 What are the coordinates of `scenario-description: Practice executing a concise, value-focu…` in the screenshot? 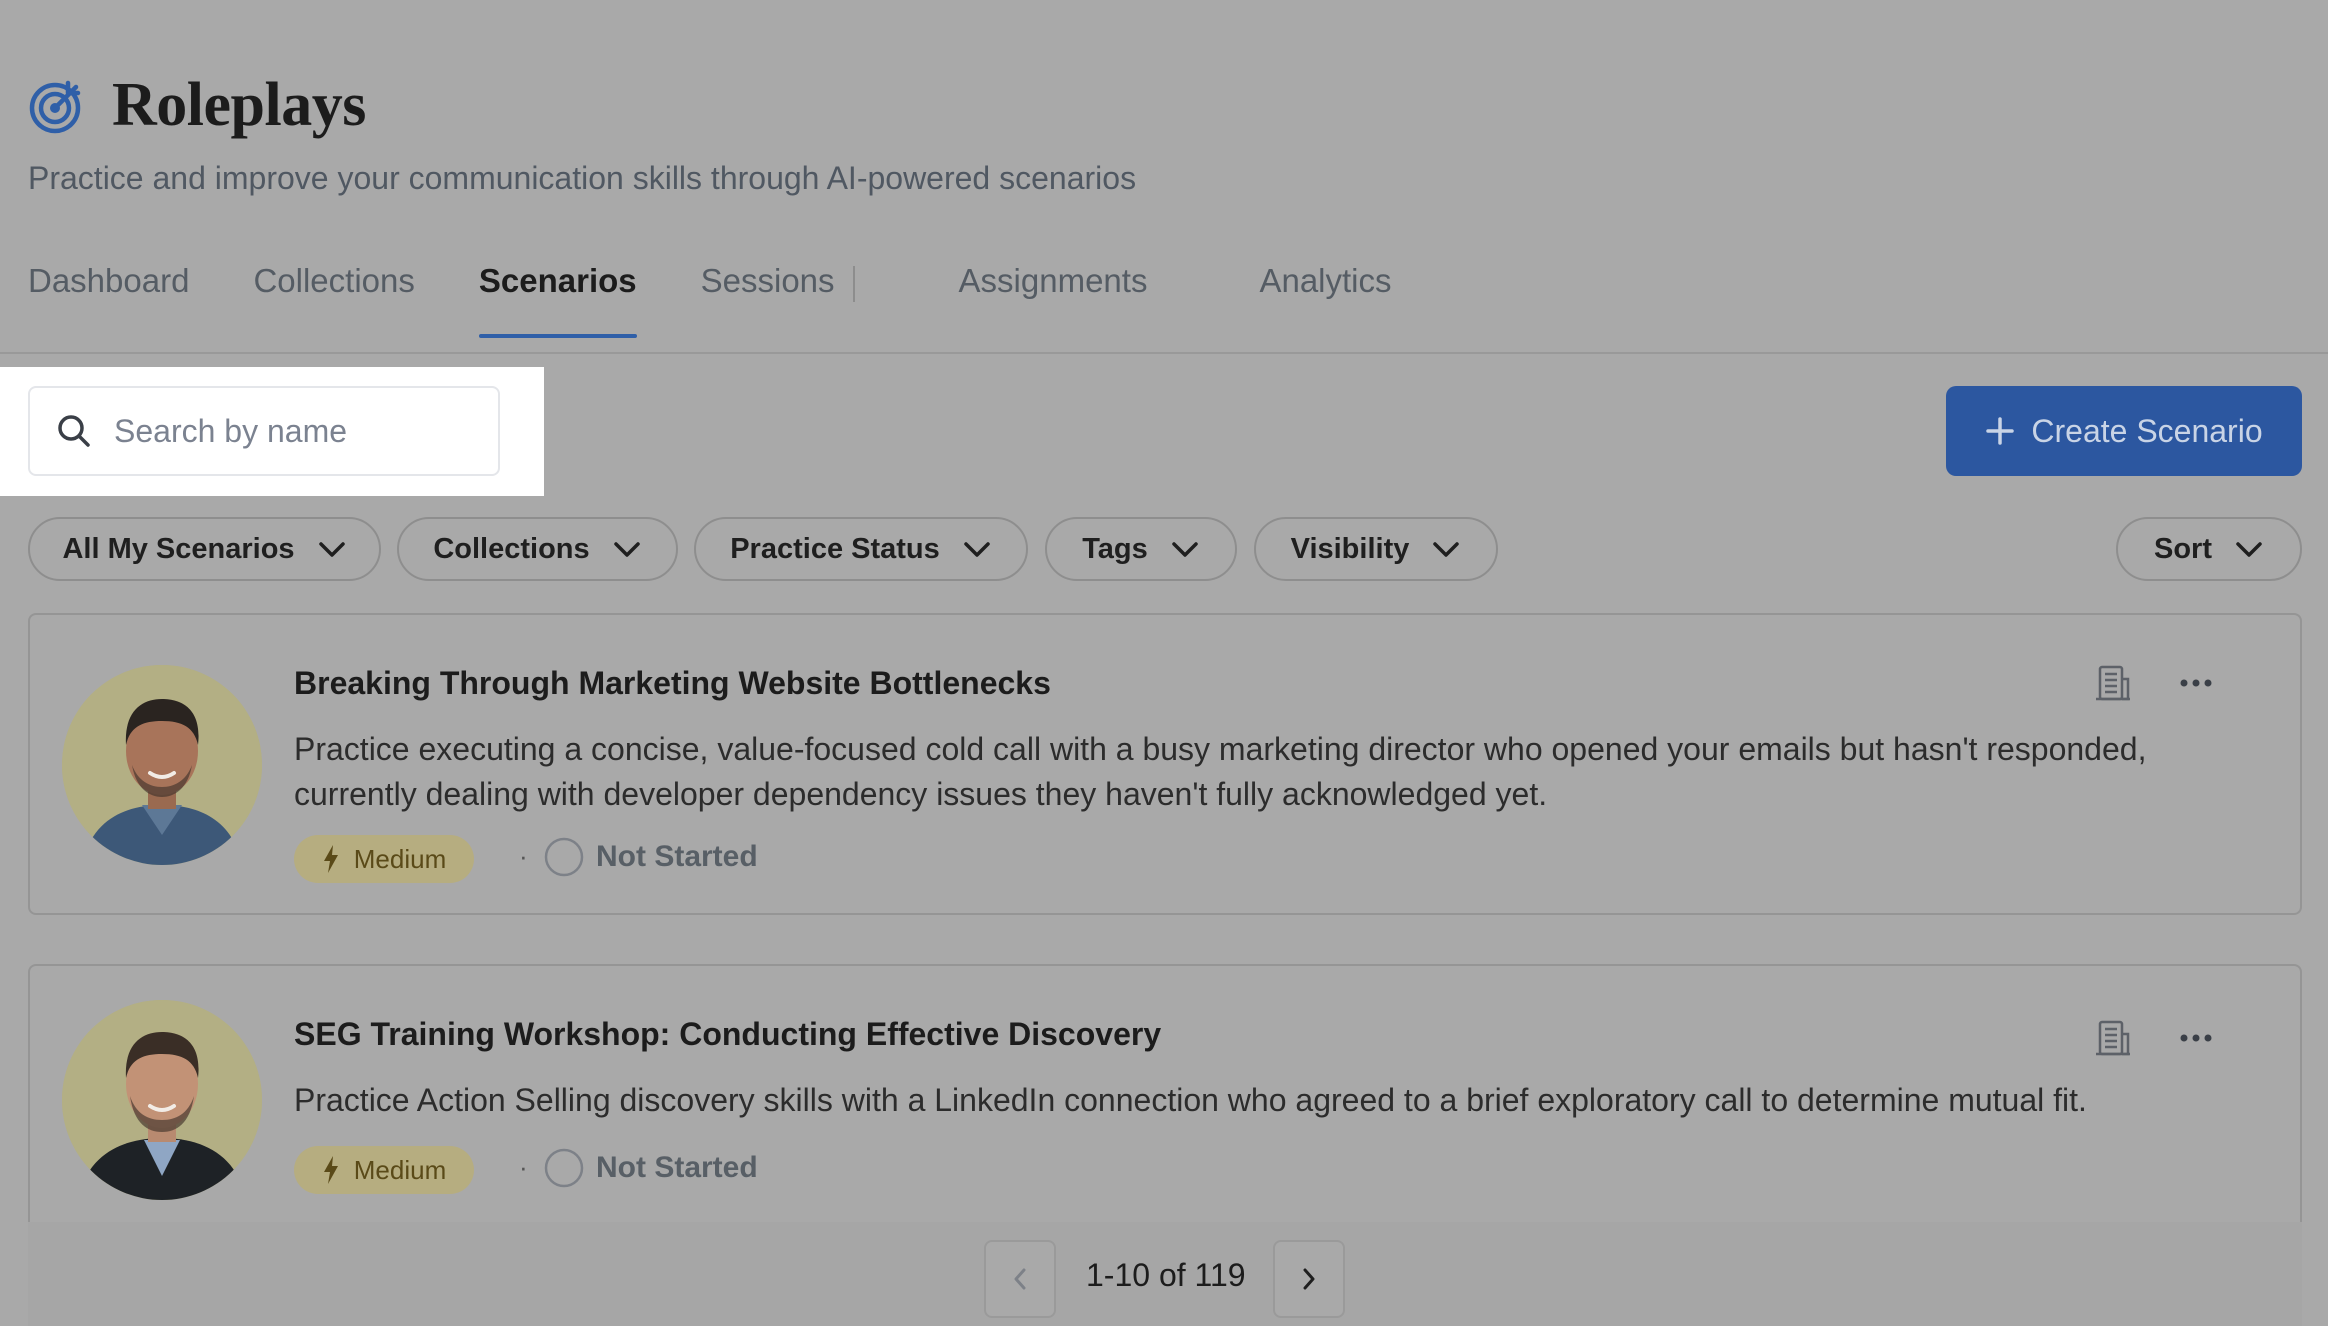 It's located at (1220, 771).